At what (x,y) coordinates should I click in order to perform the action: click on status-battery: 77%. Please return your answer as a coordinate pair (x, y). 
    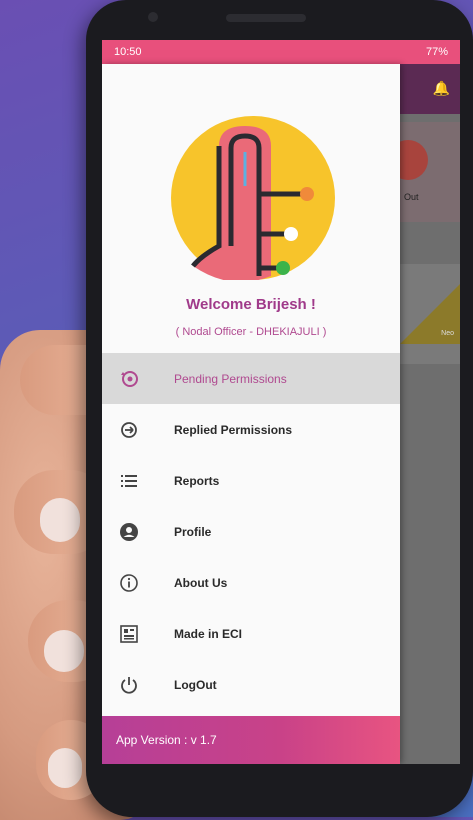
    Looking at the image, I should click on (436, 52).